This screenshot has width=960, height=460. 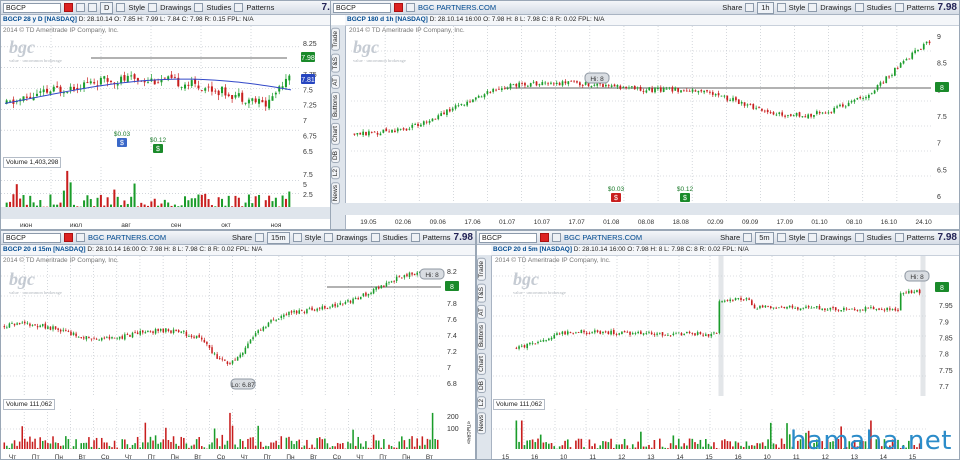 I want to click on x-tick-label: Чт, so click(x=359, y=457).